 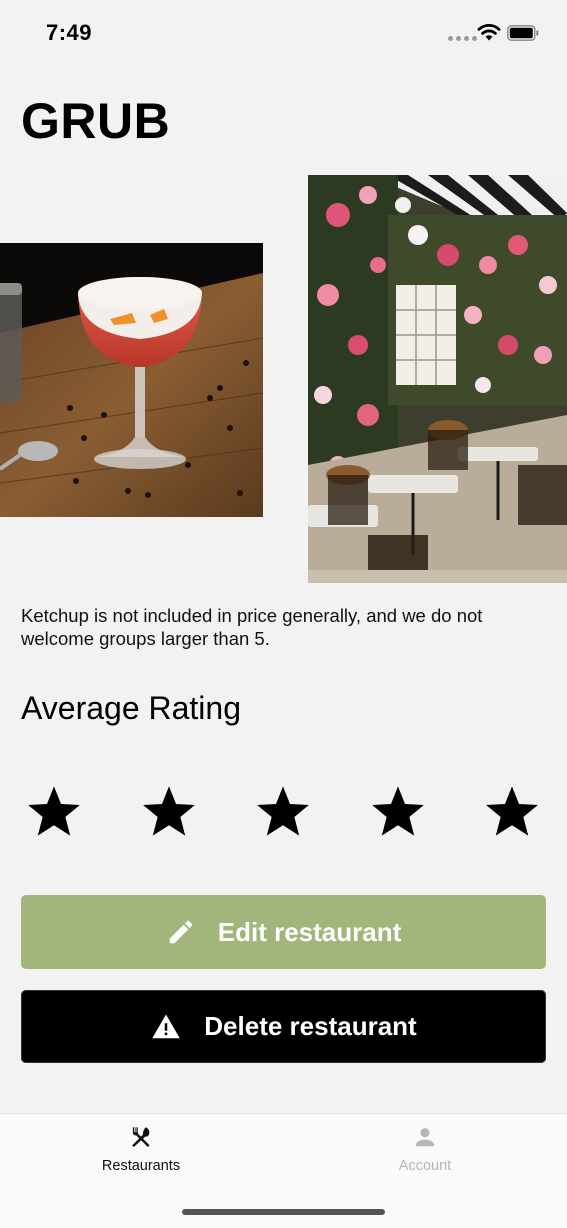 What do you see at coordinates (131, 380) in the screenshot?
I see `cocktail-photo` at bounding box center [131, 380].